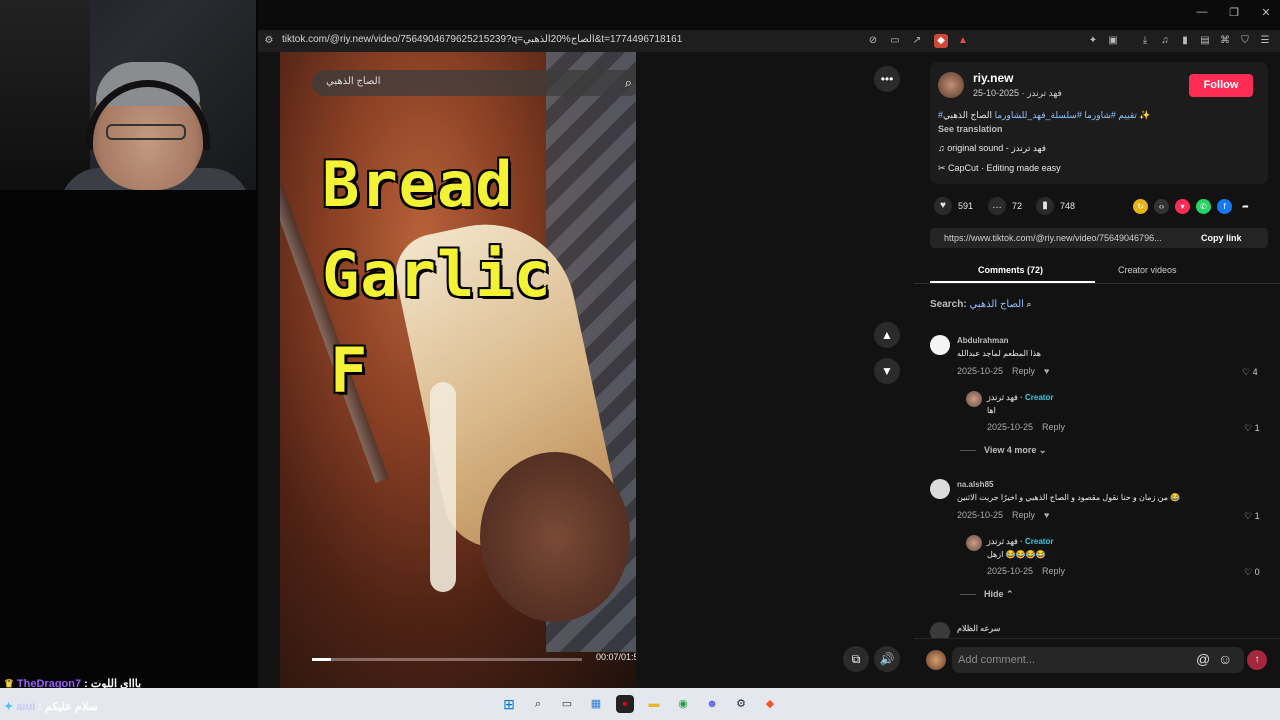  What do you see at coordinates (943, 206) in the screenshot?
I see `heart-icon: ♥` at bounding box center [943, 206].